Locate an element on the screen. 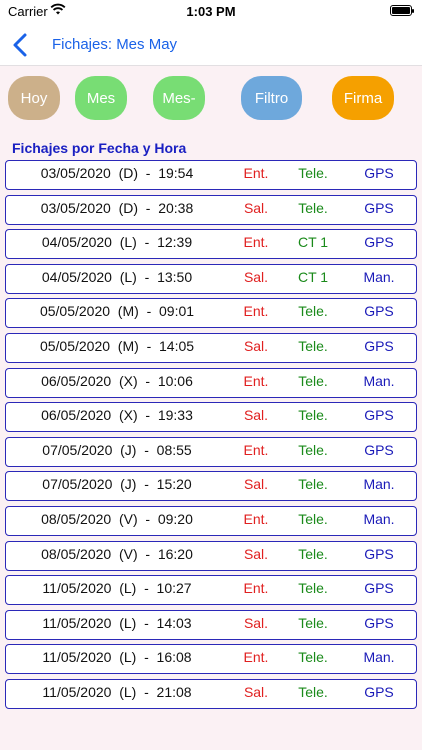 This screenshot has height=750, width=422. fichaje-datetime: 11/05/2020 (L) - 21:08 is located at coordinates (117, 692).